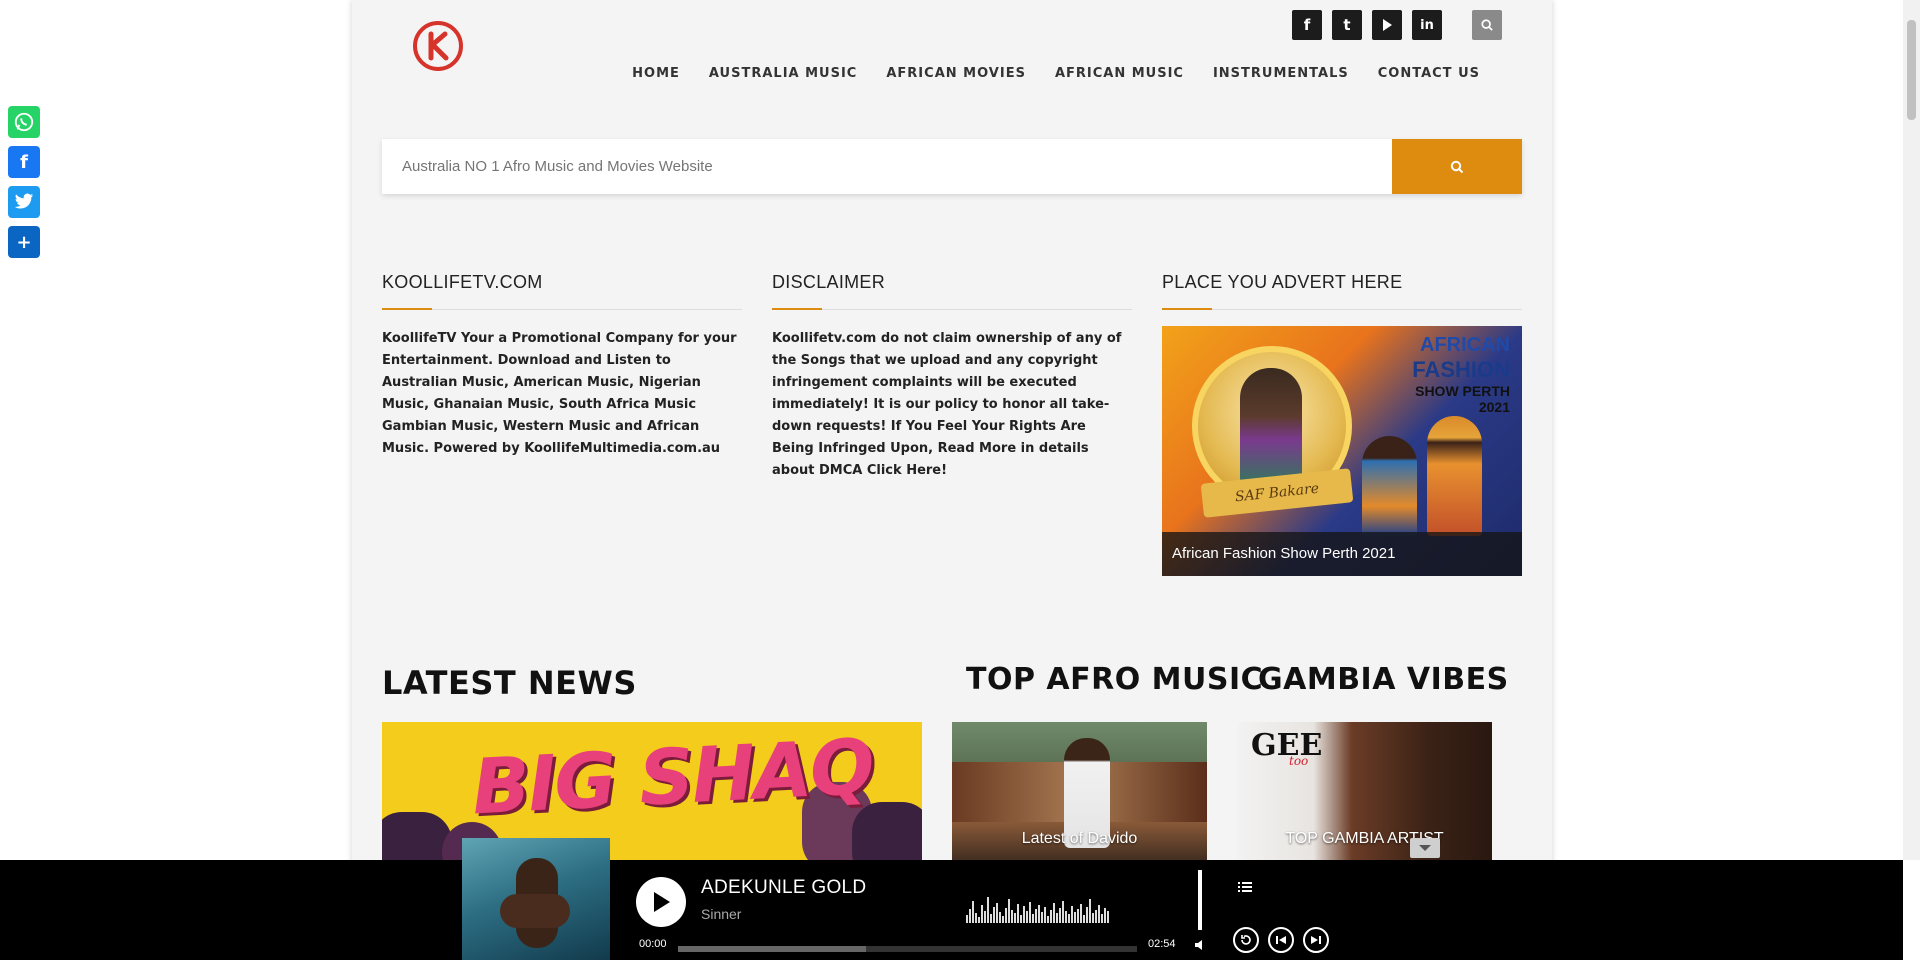  I want to click on gee-artwork-text: GEE, so click(1287, 745).